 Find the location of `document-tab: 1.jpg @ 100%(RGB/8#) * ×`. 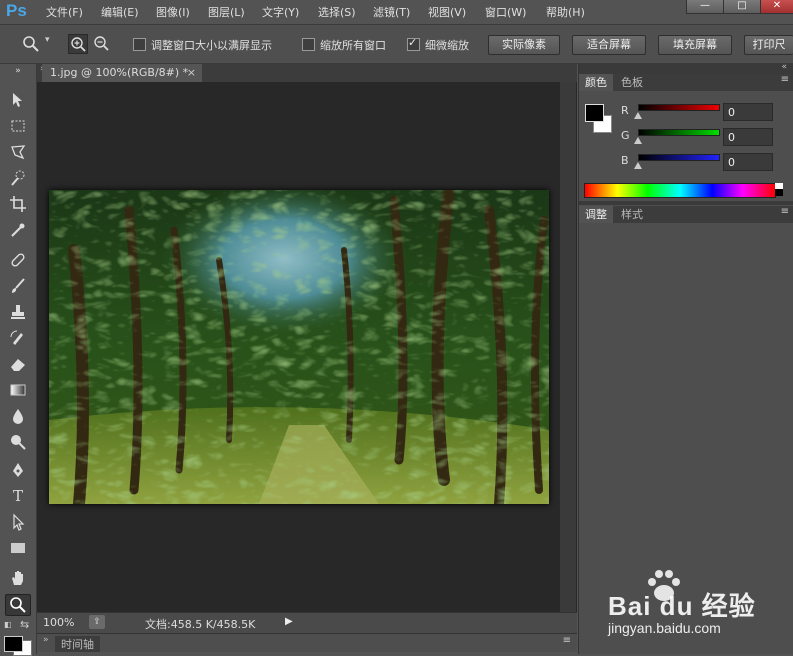

document-tab: 1.jpg @ 100%(RGB/8#) * × is located at coordinates (122, 73).